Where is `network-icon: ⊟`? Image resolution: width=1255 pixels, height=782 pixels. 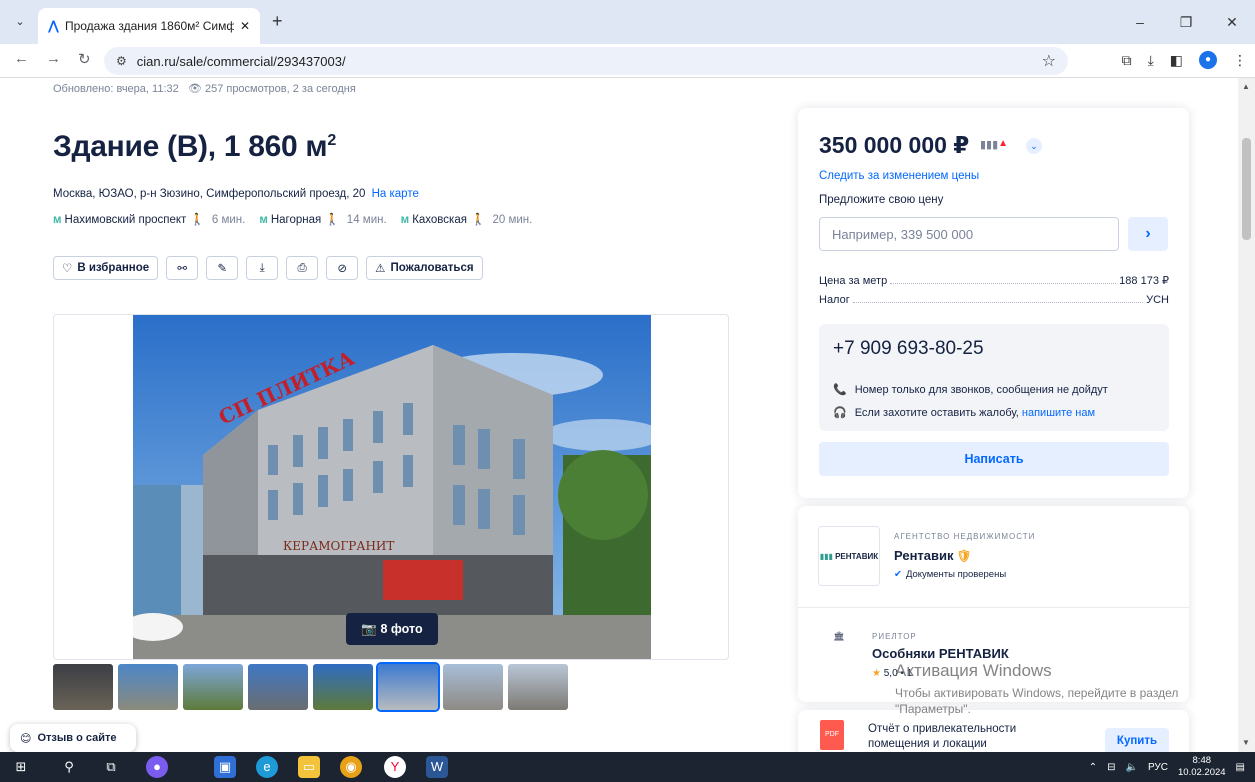
network-icon: ⊟ is located at coordinates (1111, 767).